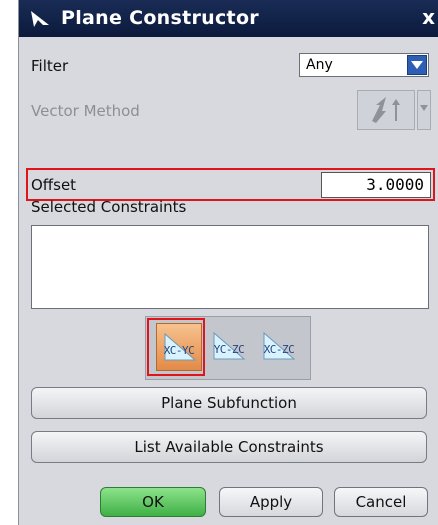 The height and width of the screenshot is (525, 438). Describe the element at coordinates (153, 502) in the screenshot. I see `ok-button: OK` at that location.